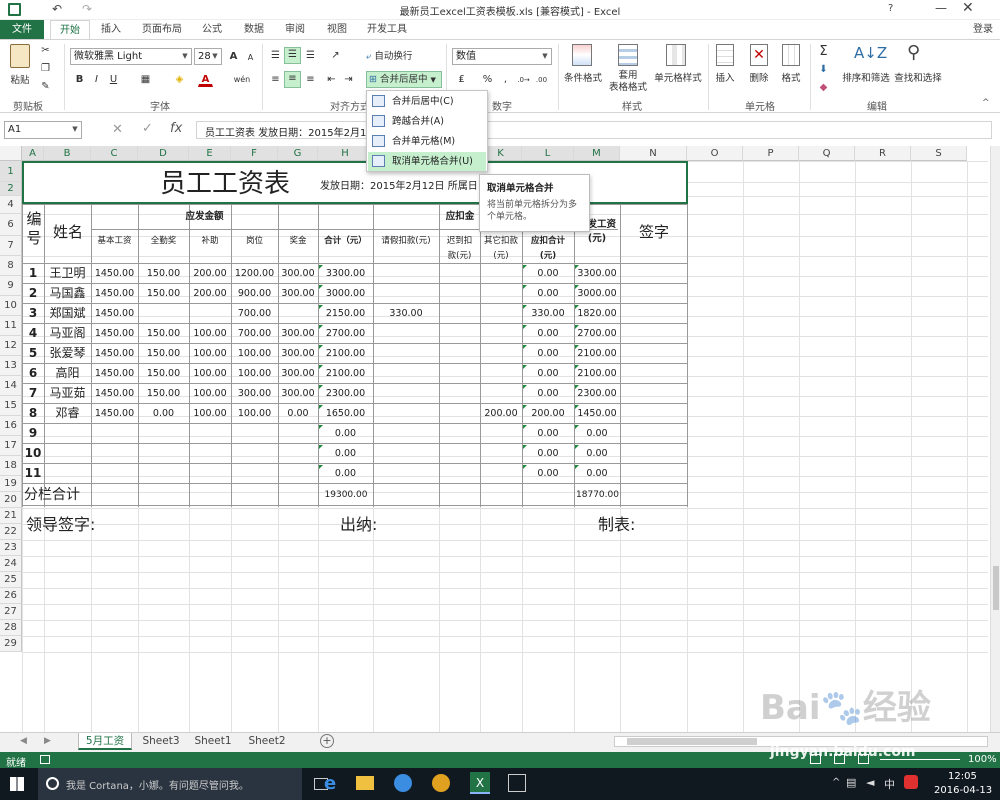 The image size is (1000, 800). What do you see at coordinates (161, 741) in the screenshot?
I see `sheet-tab: Sheet3` at bounding box center [161, 741].